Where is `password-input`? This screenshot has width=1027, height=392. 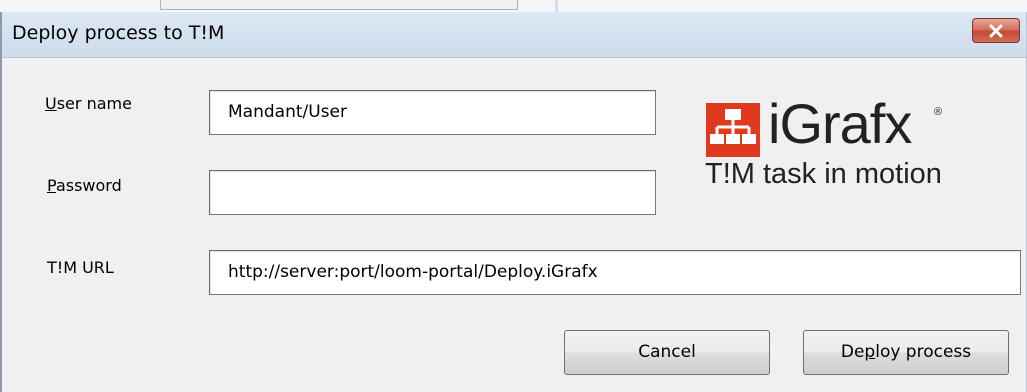
password-input is located at coordinates (432, 192).